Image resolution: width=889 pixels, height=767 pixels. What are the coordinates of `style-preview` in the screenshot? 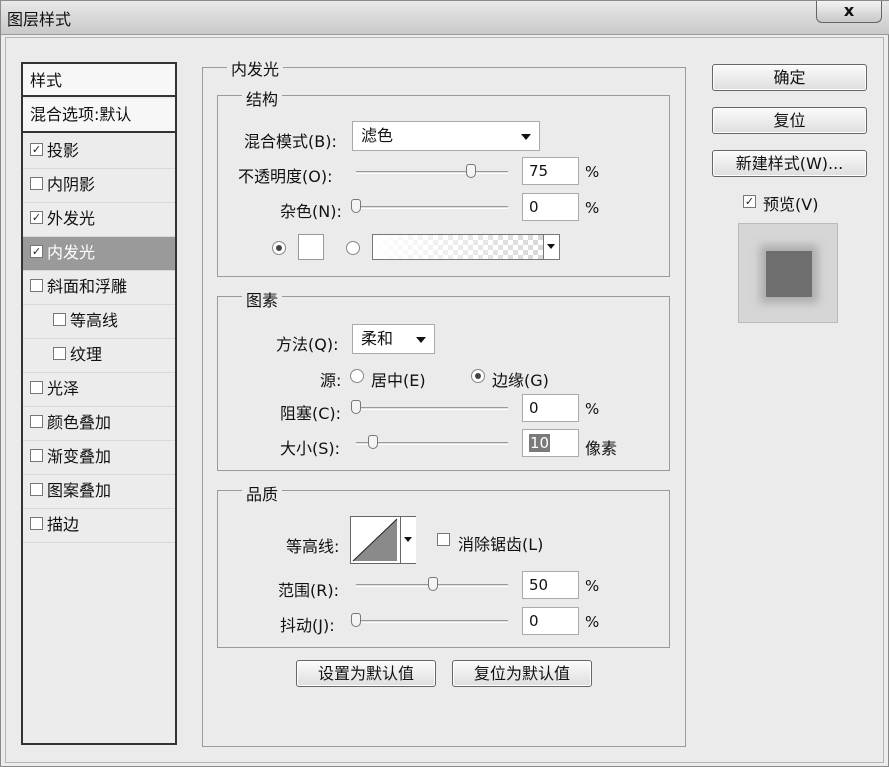 It's located at (788, 273).